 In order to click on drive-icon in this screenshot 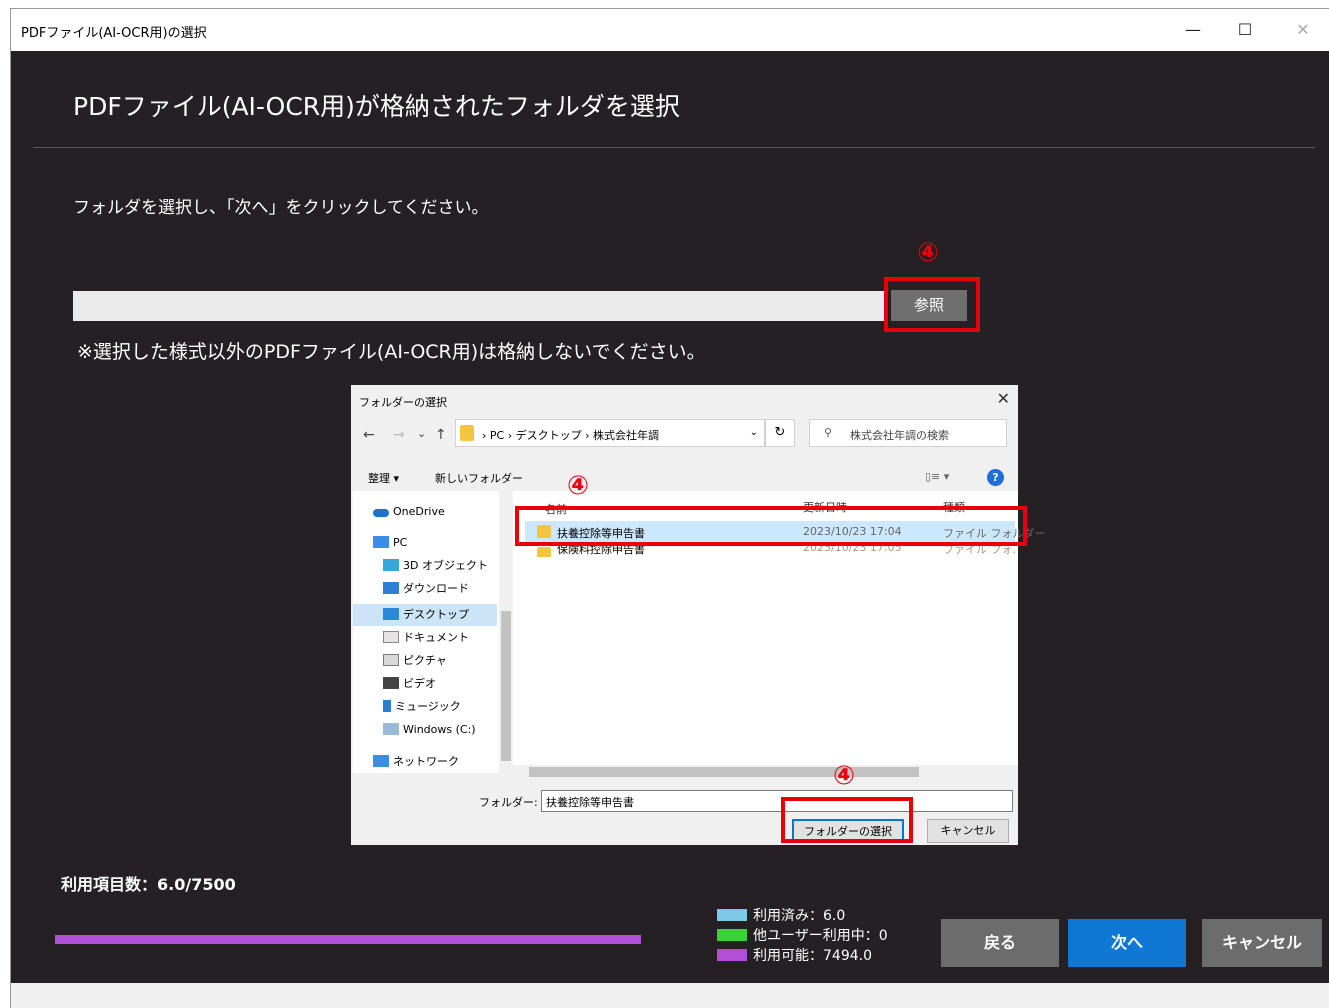, I will do `click(391, 729)`.